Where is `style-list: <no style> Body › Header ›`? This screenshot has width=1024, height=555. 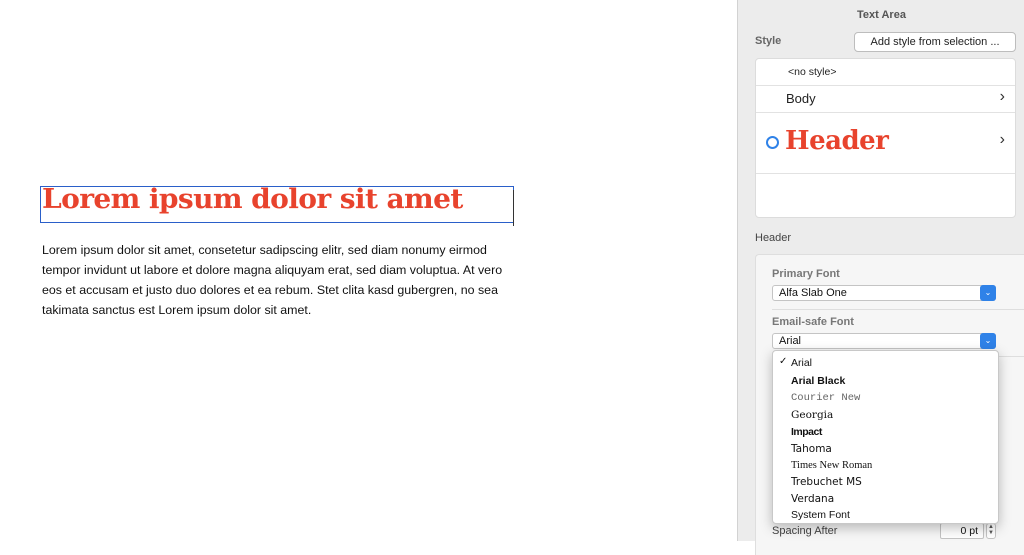 style-list: <no style> Body › Header › is located at coordinates (885, 138).